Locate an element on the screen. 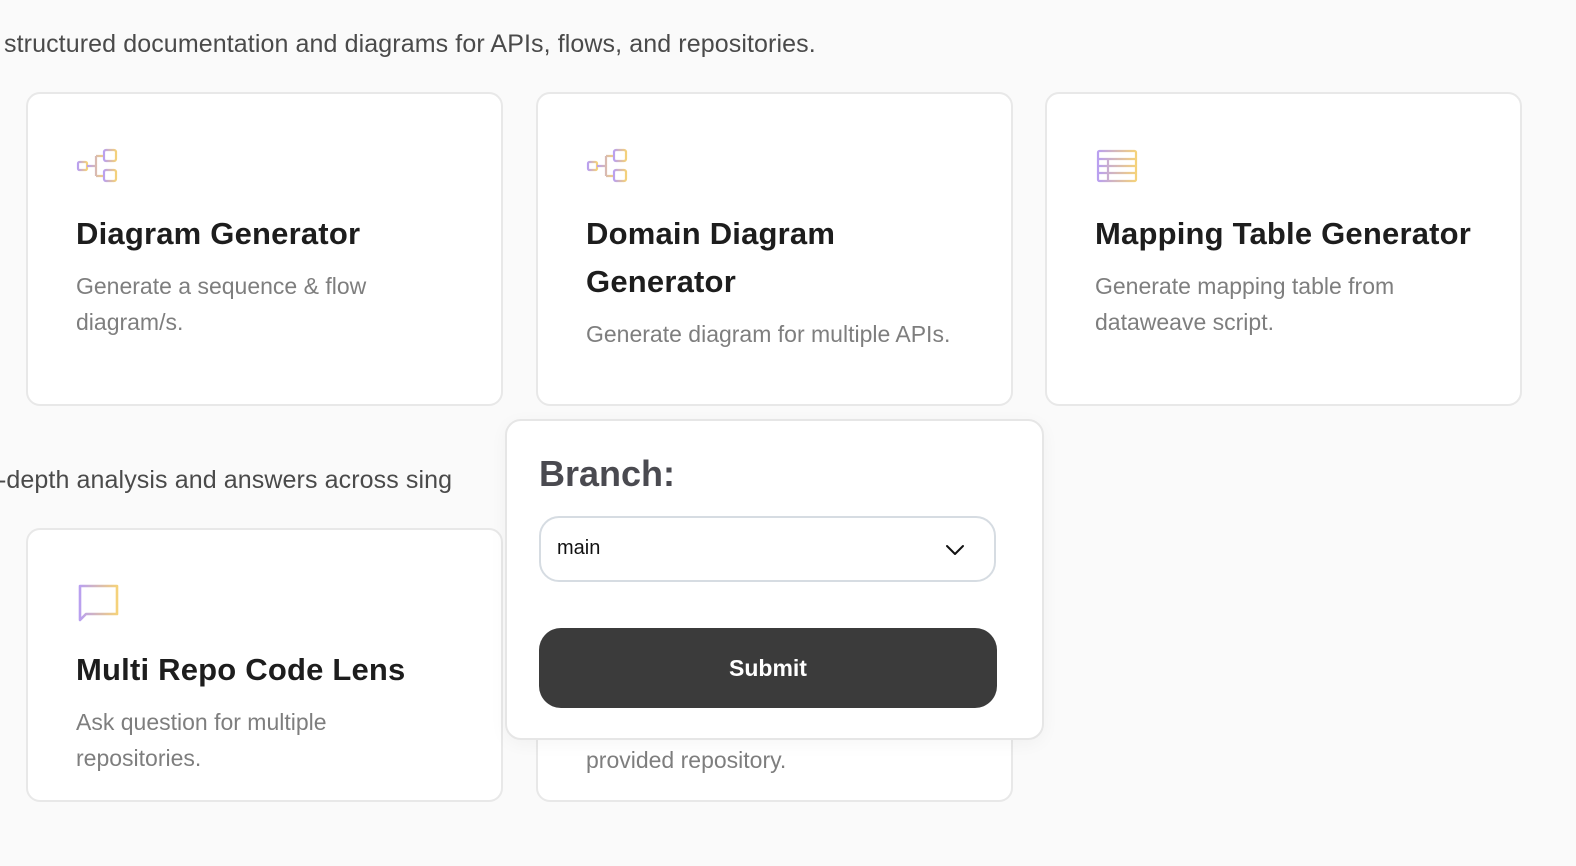 This screenshot has height=866, width=1576. card-title: Domain Diagram Generator is located at coordinates (711, 257).